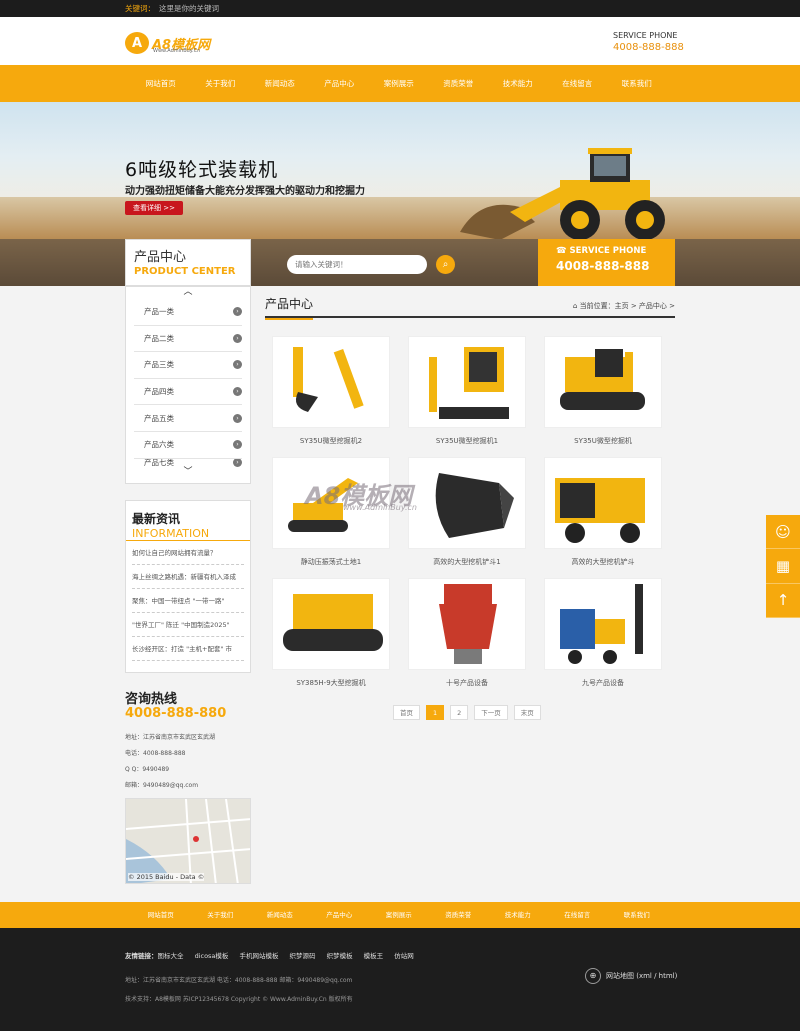  What do you see at coordinates (491, 712) in the screenshot?
I see `page-next: 下一页` at bounding box center [491, 712].